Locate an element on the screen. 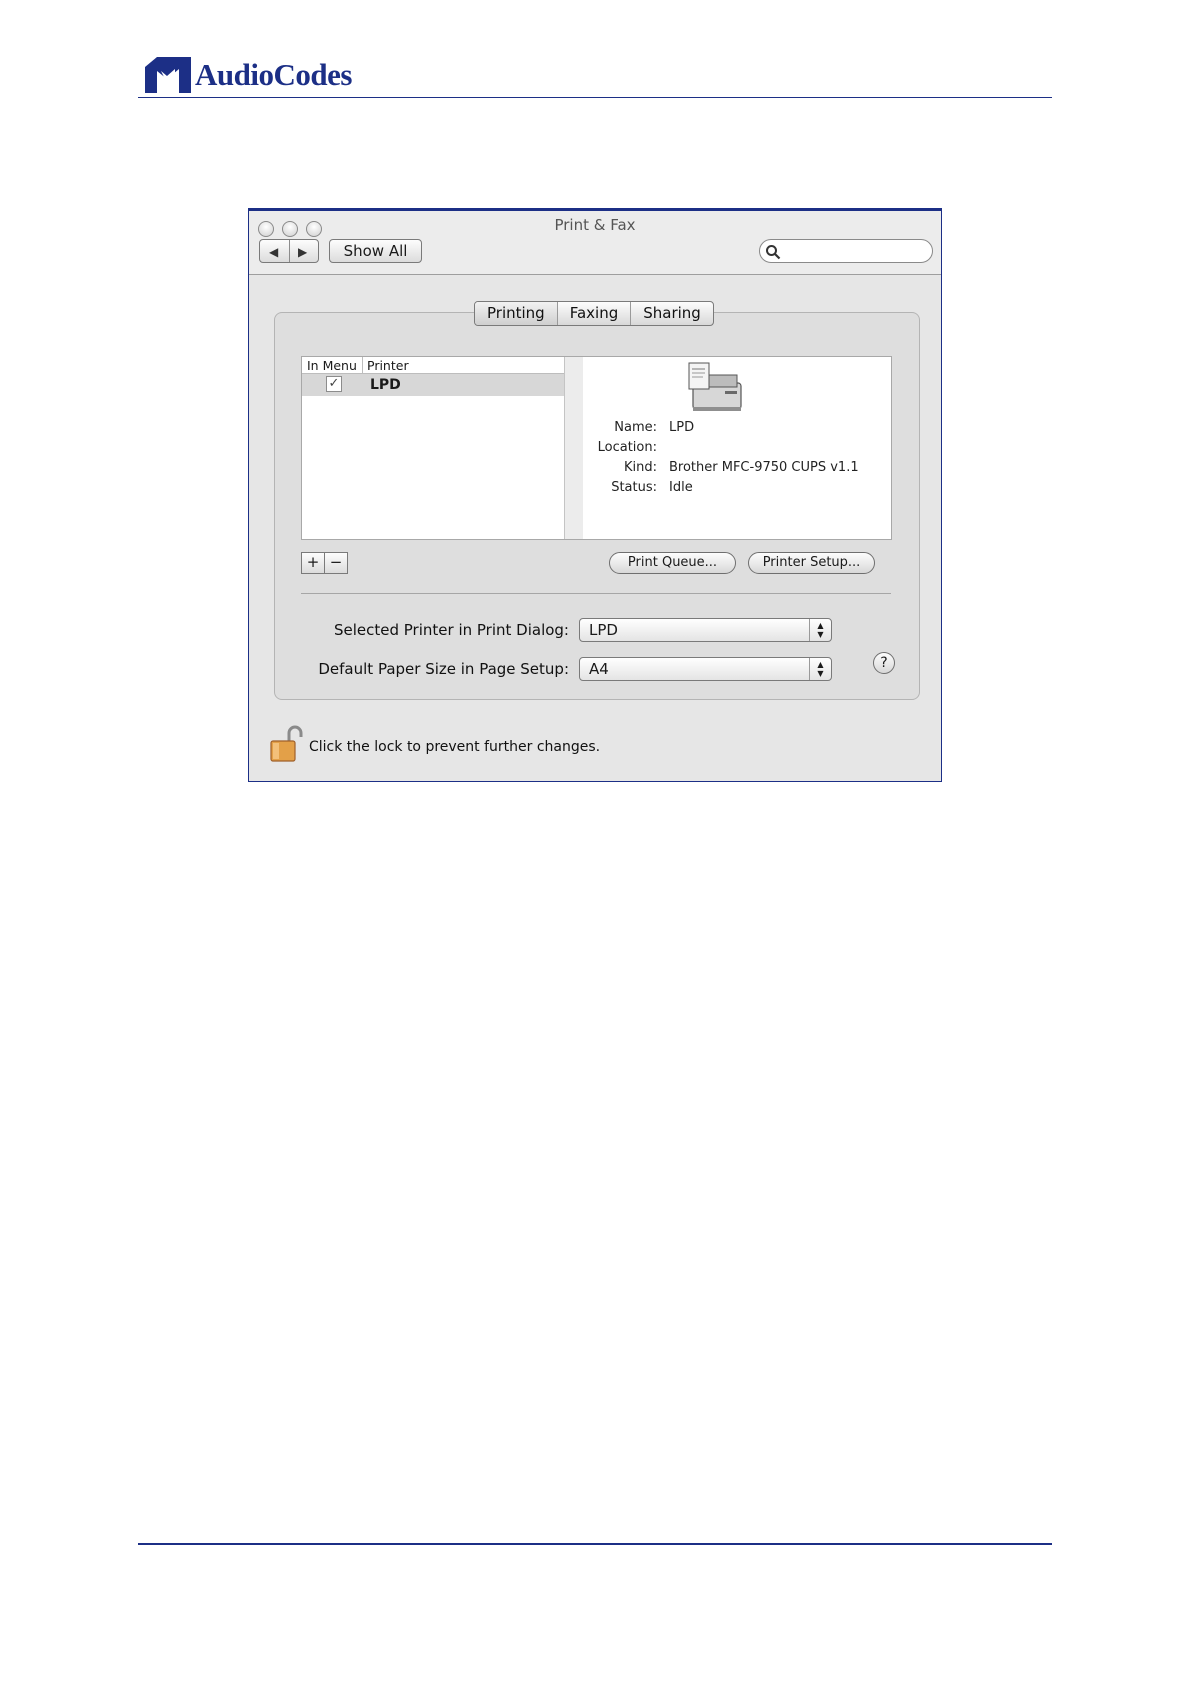 The width and height of the screenshot is (1191, 1683). nav-divider is located at coordinates (289, 251).